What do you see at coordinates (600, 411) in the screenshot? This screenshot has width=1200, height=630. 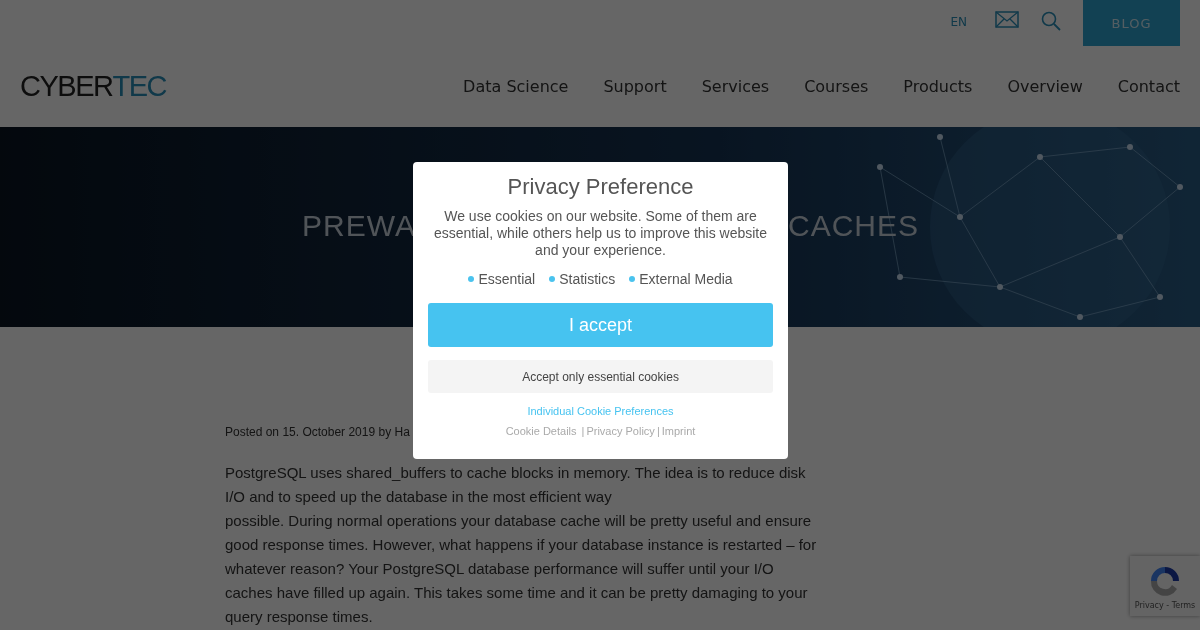 I see `preferences-link: Individual Cookie Preferences` at bounding box center [600, 411].